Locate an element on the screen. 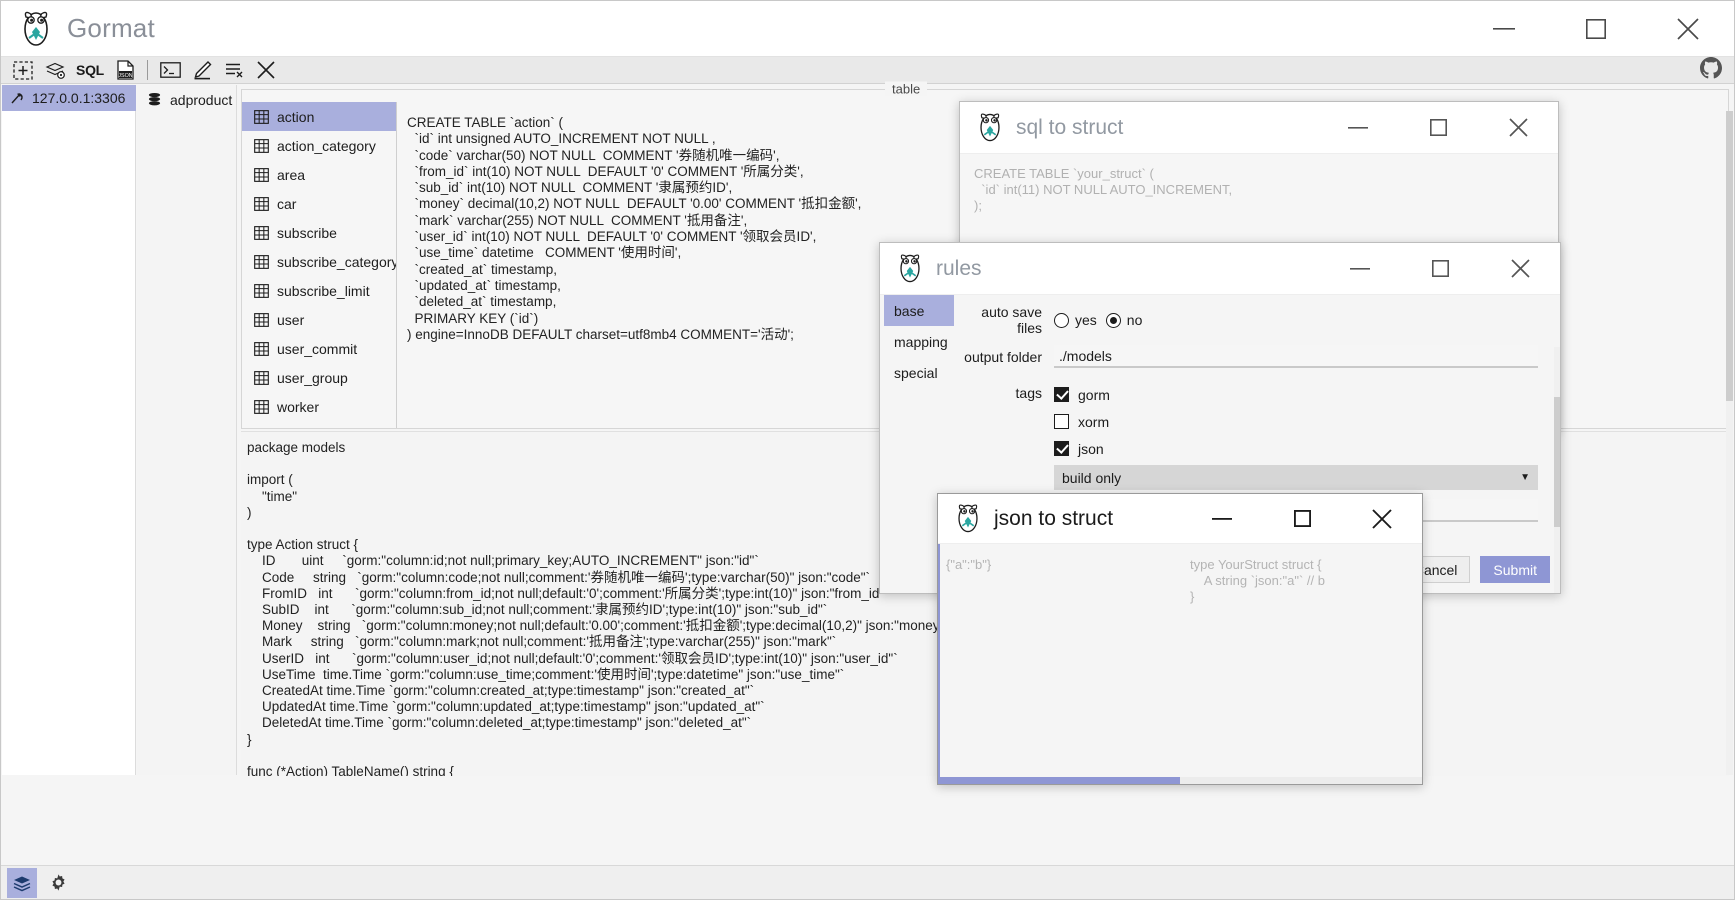 The height and width of the screenshot is (900, 1735). table-item: subscribe is located at coordinates (319, 232).